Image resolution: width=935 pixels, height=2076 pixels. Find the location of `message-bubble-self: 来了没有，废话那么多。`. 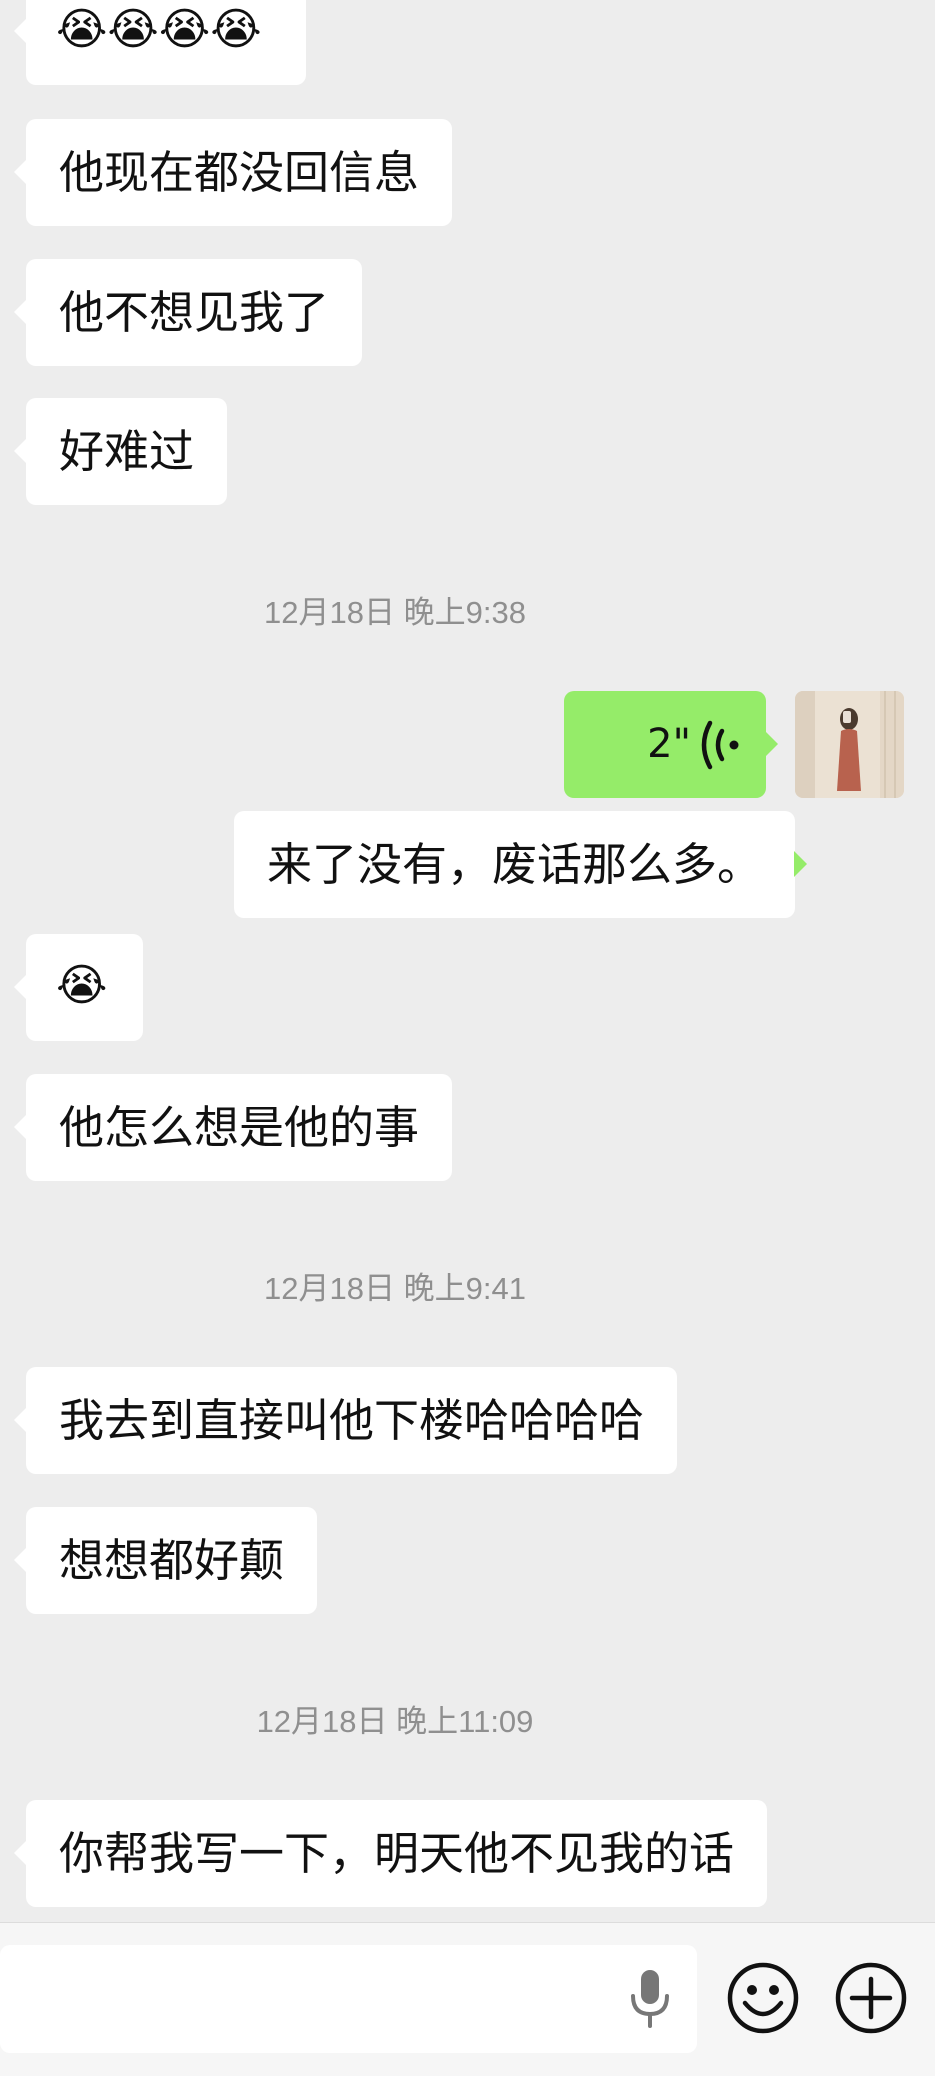

message-bubble-self: 来了没有，废话那么多。 is located at coordinates (521, 864).